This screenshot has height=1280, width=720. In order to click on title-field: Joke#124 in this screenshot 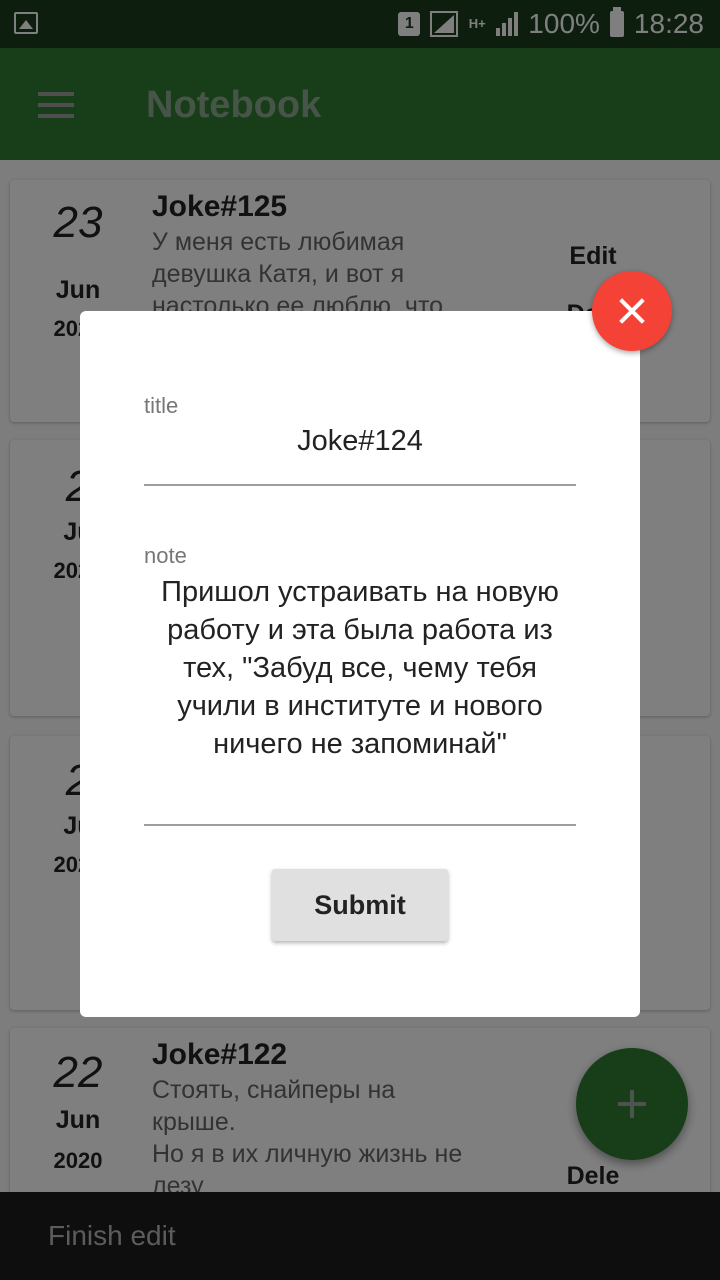, I will do `click(360, 441)`.